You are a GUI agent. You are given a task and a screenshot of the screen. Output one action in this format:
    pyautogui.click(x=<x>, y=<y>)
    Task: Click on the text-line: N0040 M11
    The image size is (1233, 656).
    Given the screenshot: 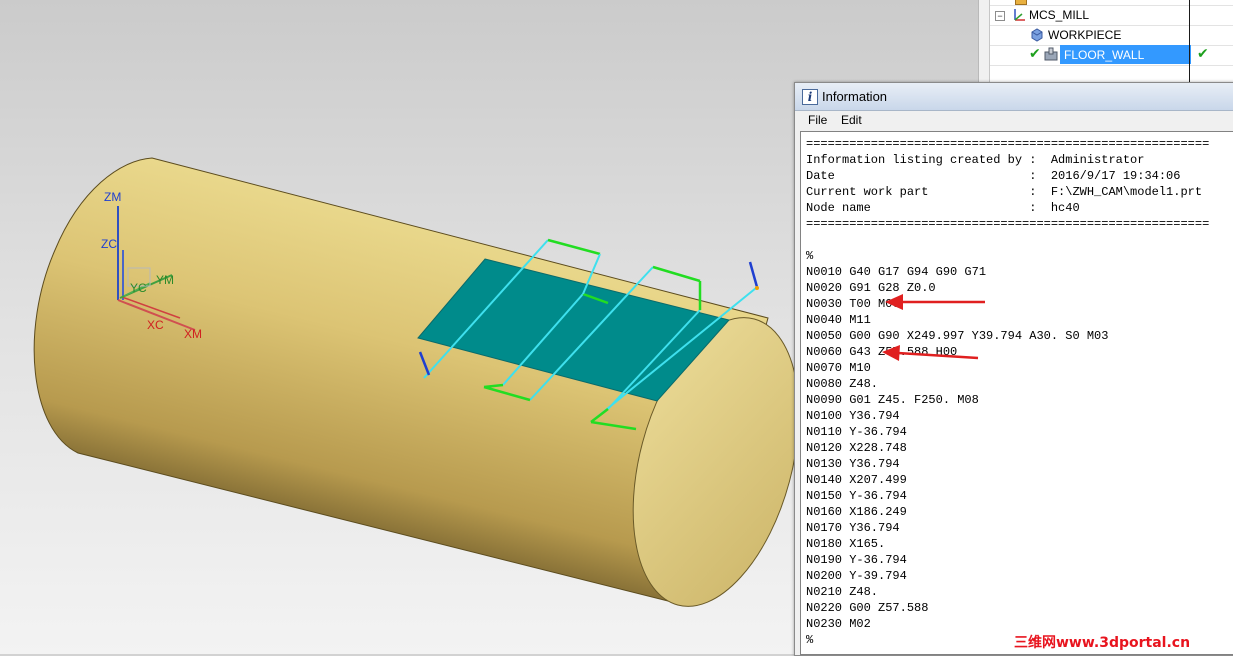 What is the action you would take?
    pyautogui.click(x=838, y=320)
    